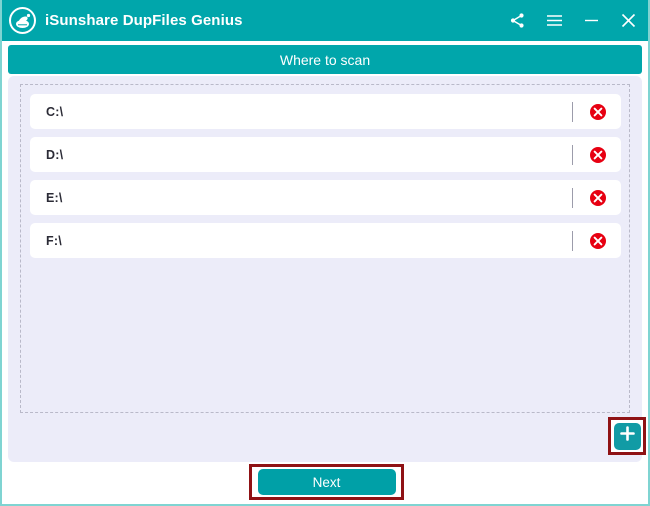 This screenshot has height=506, width=650. I want to click on app-title: iSunshare DupFiles Genius, so click(144, 20).